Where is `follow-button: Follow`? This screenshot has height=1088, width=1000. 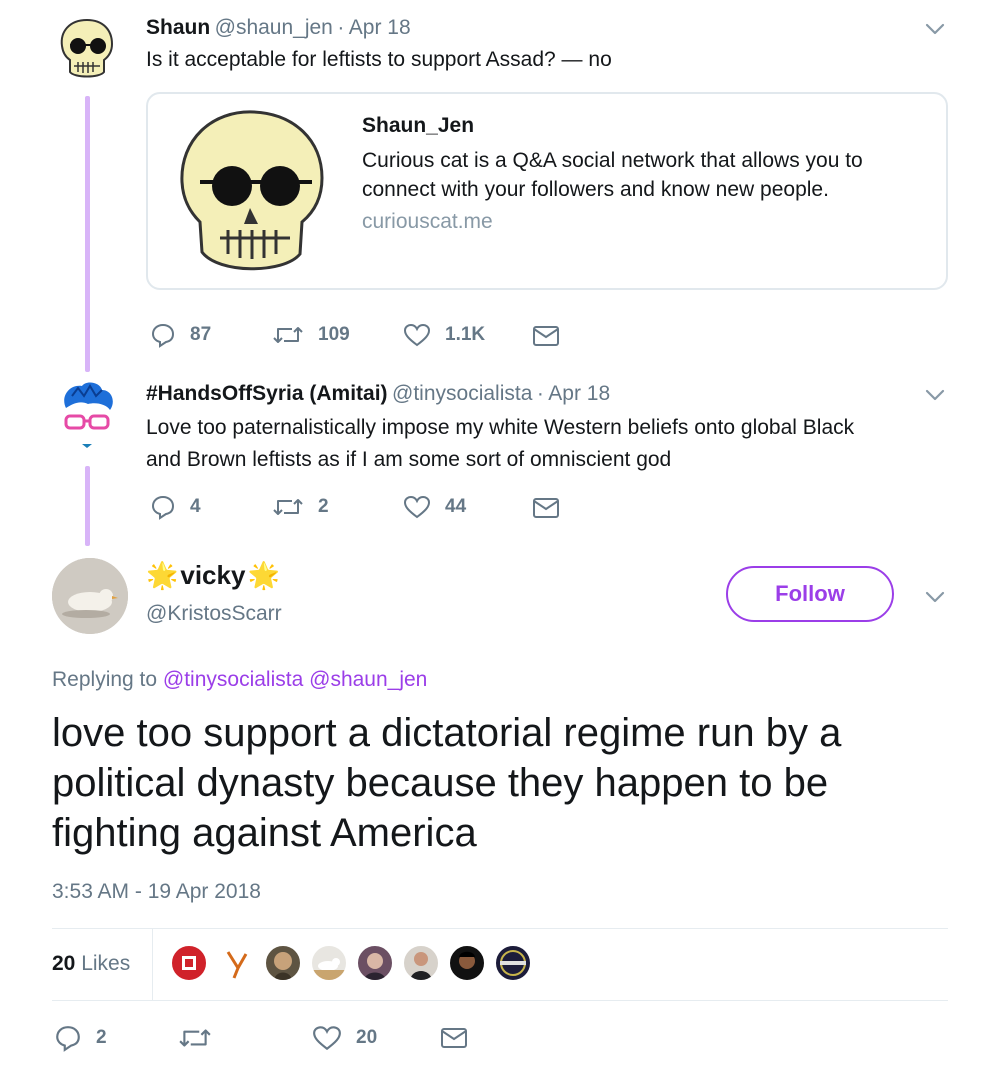 follow-button: Follow is located at coordinates (810, 594).